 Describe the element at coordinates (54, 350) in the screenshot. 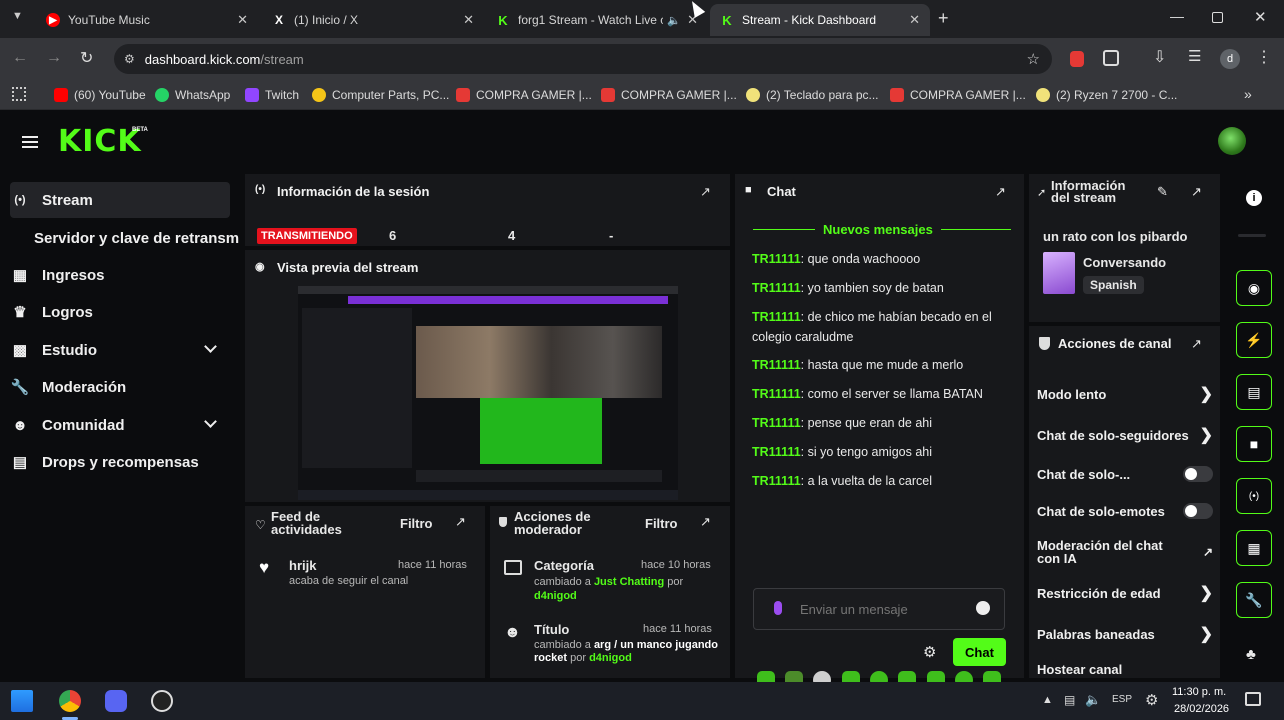

I see `sidebar-item-estudio: ▩ Estudio` at that location.